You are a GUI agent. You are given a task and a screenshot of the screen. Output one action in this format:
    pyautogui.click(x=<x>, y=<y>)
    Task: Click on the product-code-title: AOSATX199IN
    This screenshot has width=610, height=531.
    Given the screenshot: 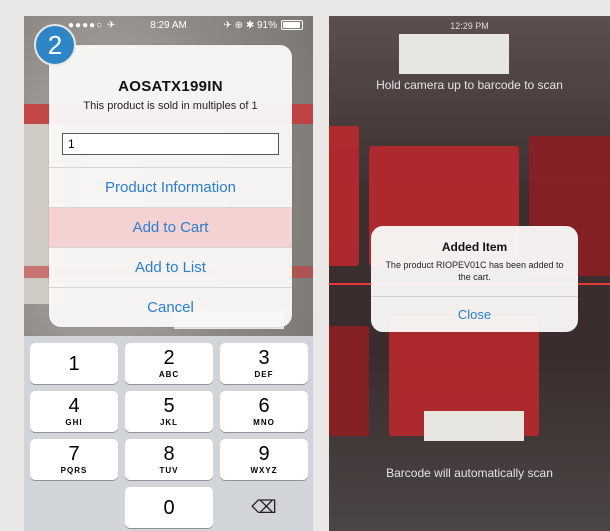 What is the action you would take?
    pyautogui.click(x=170, y=86)
    